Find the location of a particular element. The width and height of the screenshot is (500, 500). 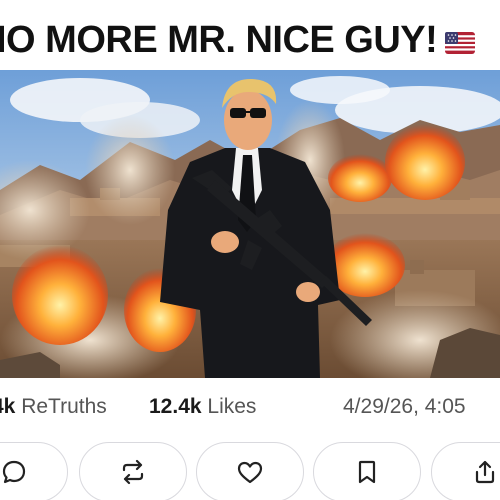

action-bar is located at coordinates (250, 471).